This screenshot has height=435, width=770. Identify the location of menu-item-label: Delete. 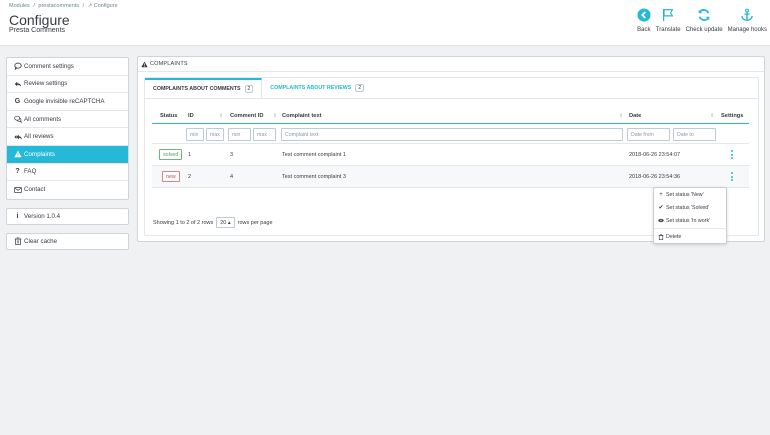
(674, 236).